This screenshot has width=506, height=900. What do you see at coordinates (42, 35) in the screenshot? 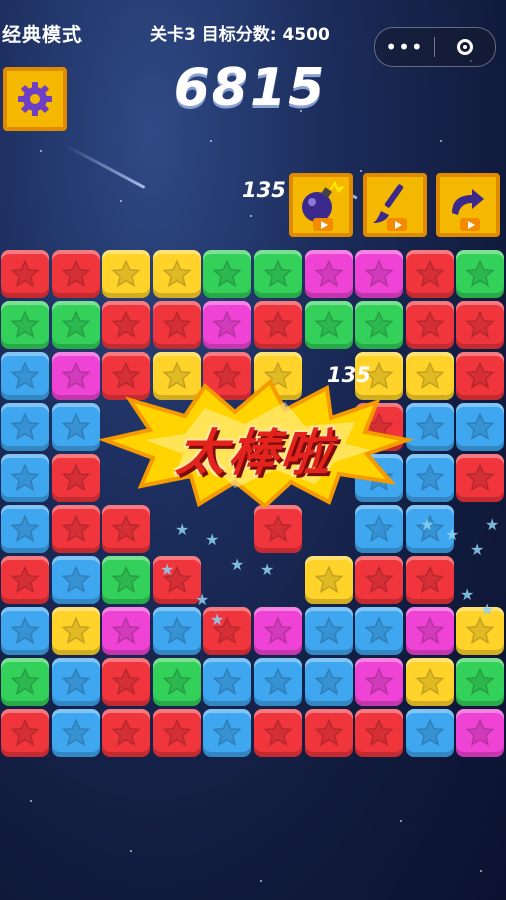
I see `mode-title: 经典模式` at bounding box center [42, 35].